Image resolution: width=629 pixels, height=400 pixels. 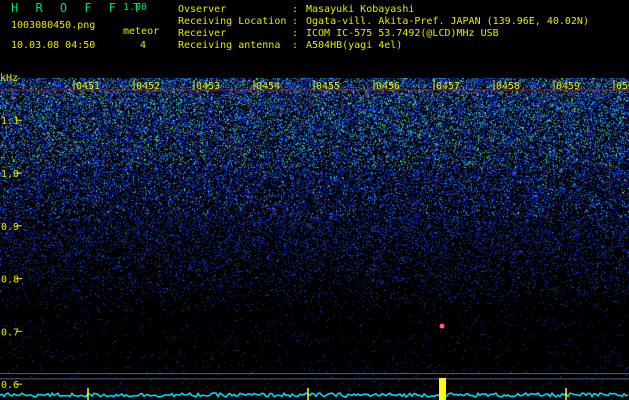 What do you see at coordinates (232, 21) in the screenshot?
I see `info-label: Receiving Location` at bounding box center [232, 21].